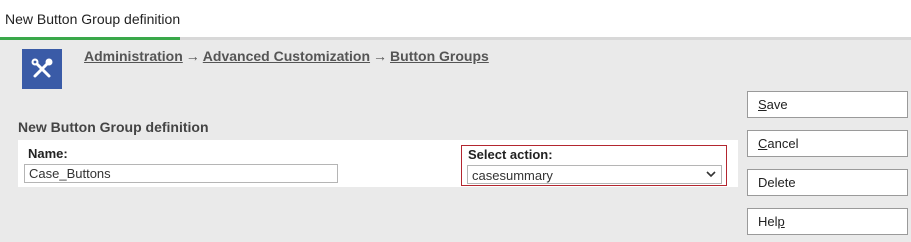  What do you see at coordinates (777, 104) in the screenshot?
I see `save-button-label: ave` at bounding box center [777, 104].